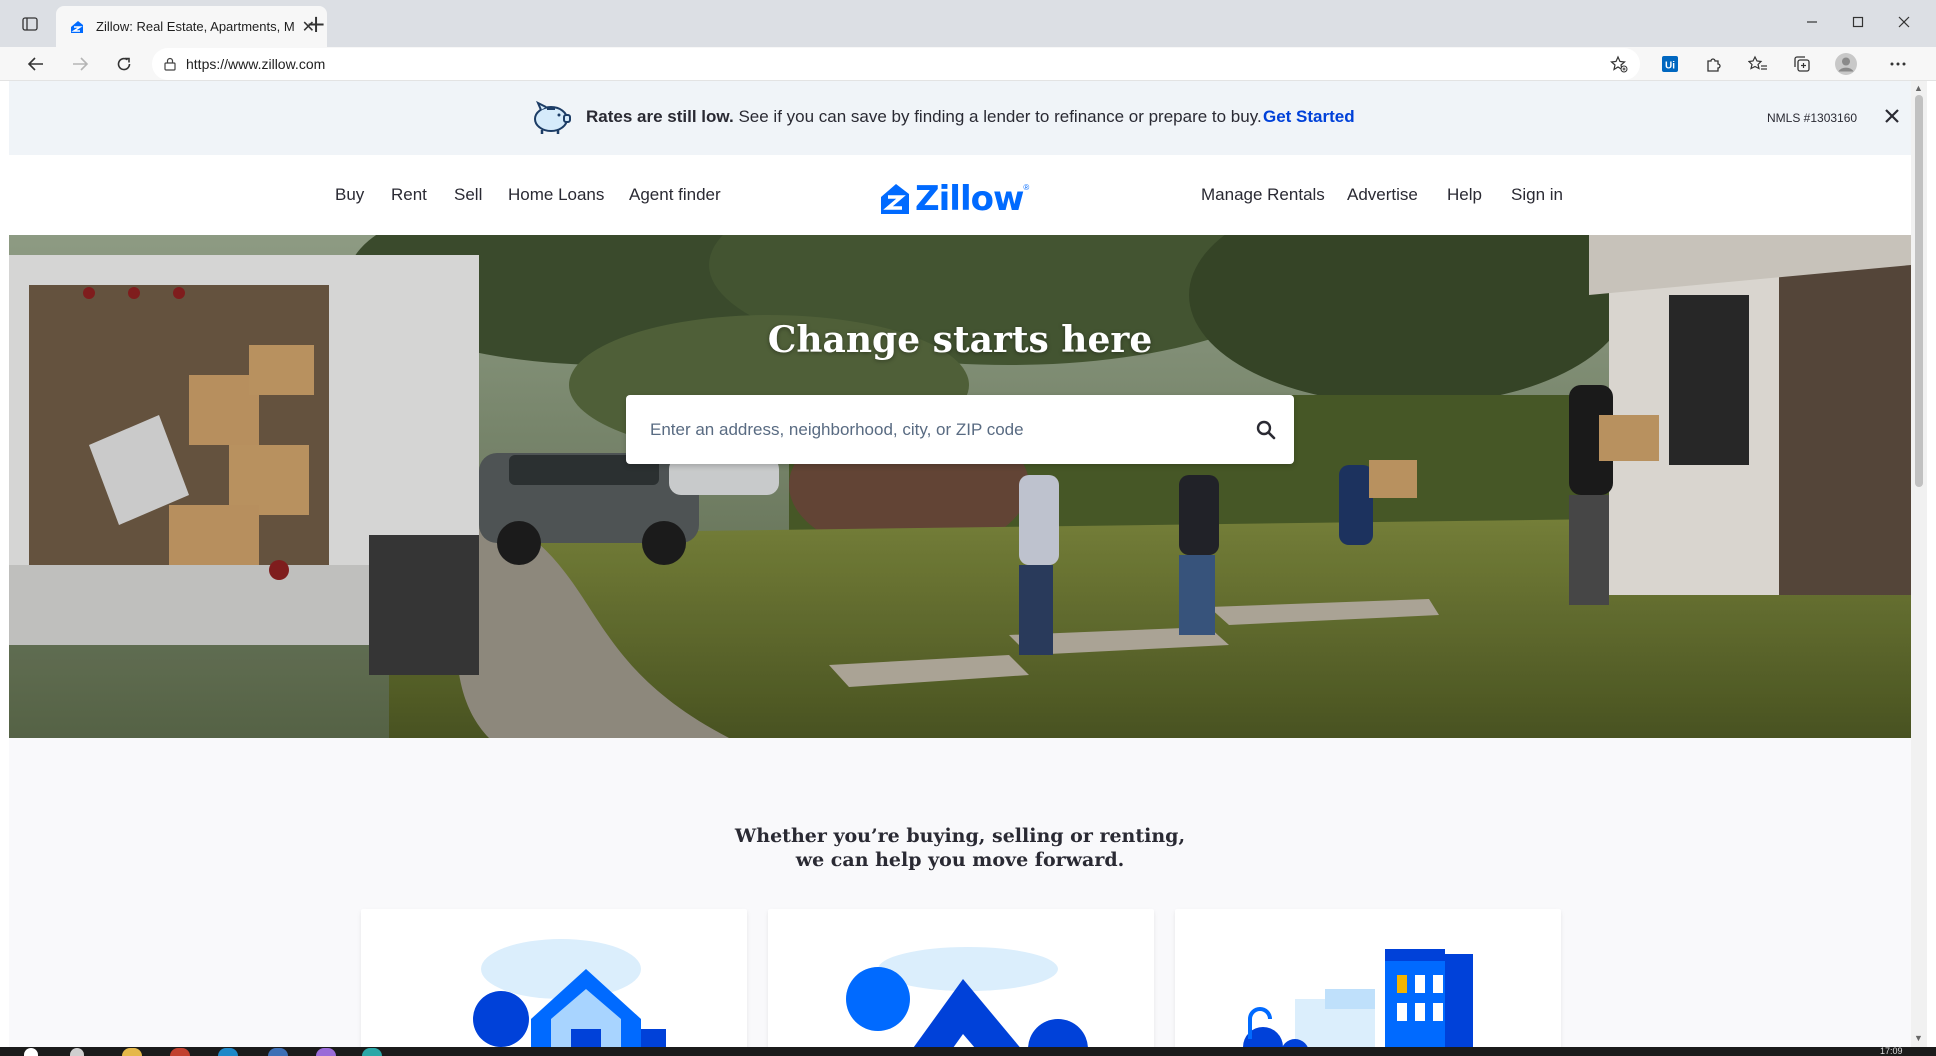 The height and width of the screenshot is (1056, 1936). I want to click on file-explorer-icon, so click(132, 1052).